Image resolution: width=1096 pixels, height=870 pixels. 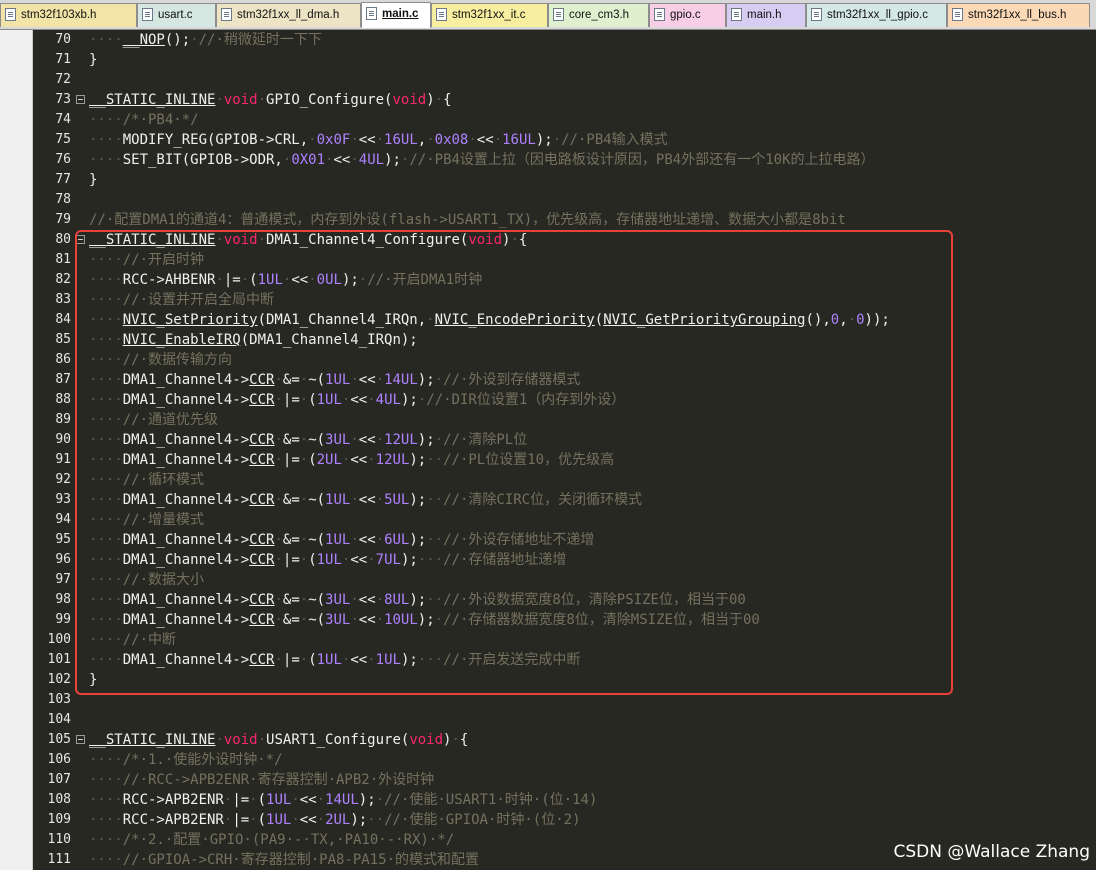 I want to click on code-token: 1UL, so click(x=279, y=820).